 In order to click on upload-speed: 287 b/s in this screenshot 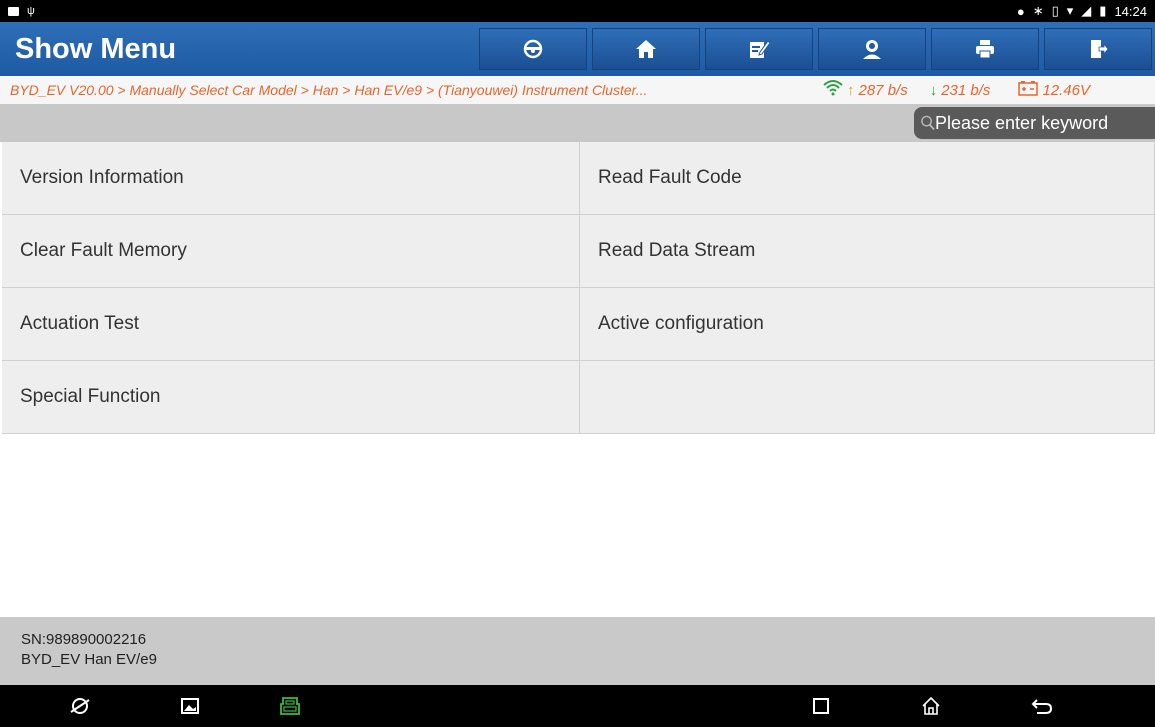, I will do `click(883, 90)`.